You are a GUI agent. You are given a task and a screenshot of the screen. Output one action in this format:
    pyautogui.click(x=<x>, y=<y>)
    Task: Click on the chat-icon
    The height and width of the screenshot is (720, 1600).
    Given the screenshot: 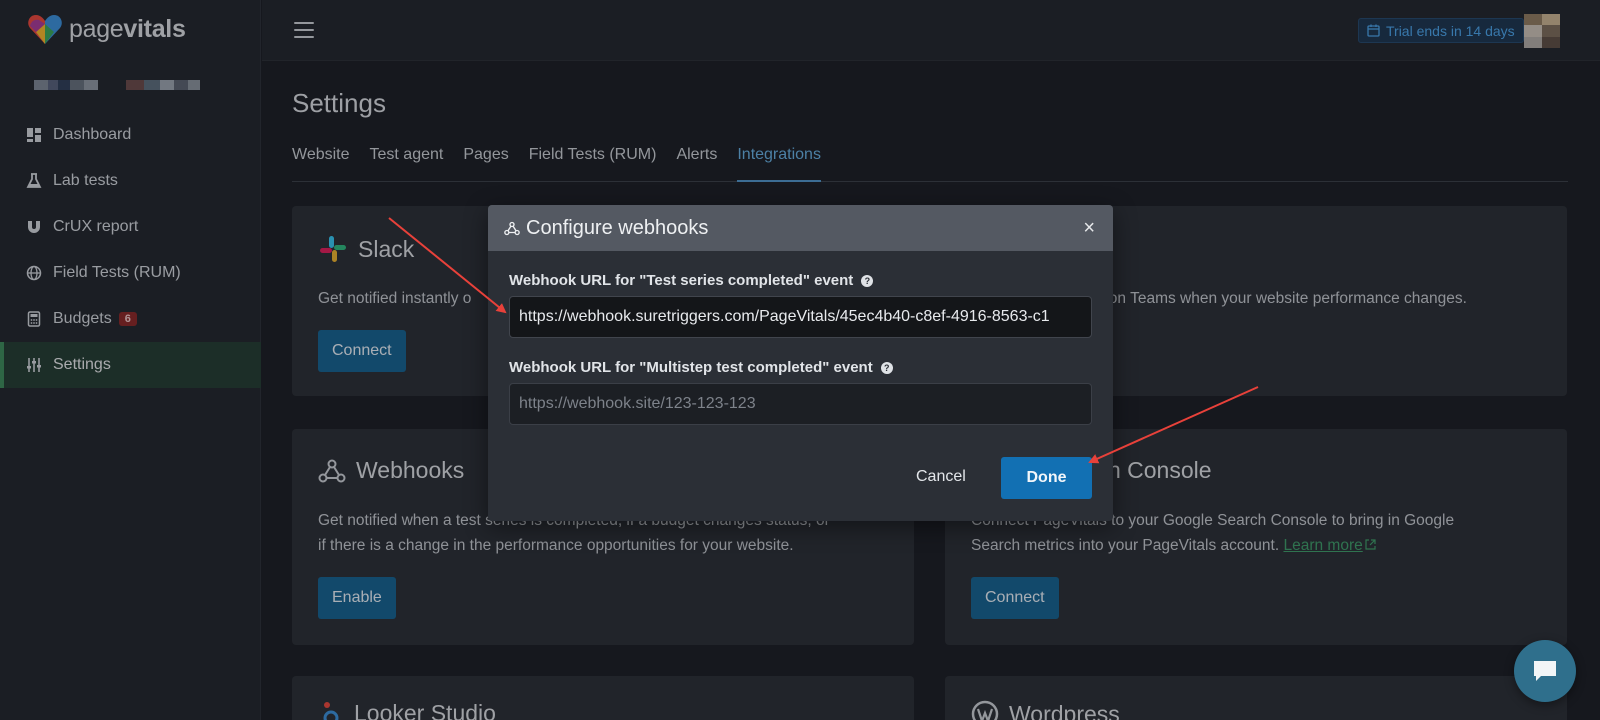 What is the action you would take?
    pyautogui.click(x=1545, y=671)
    